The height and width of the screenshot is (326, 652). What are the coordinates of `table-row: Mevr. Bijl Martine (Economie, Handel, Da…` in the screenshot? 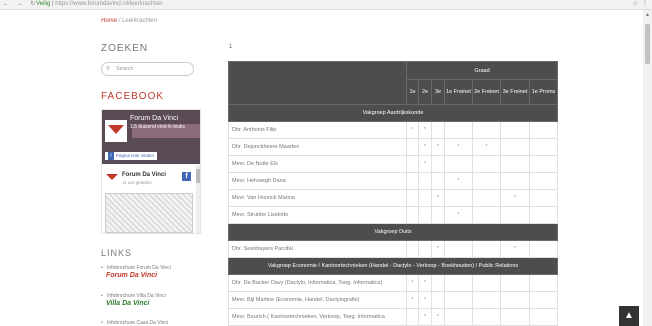 It's located at (393, 300).